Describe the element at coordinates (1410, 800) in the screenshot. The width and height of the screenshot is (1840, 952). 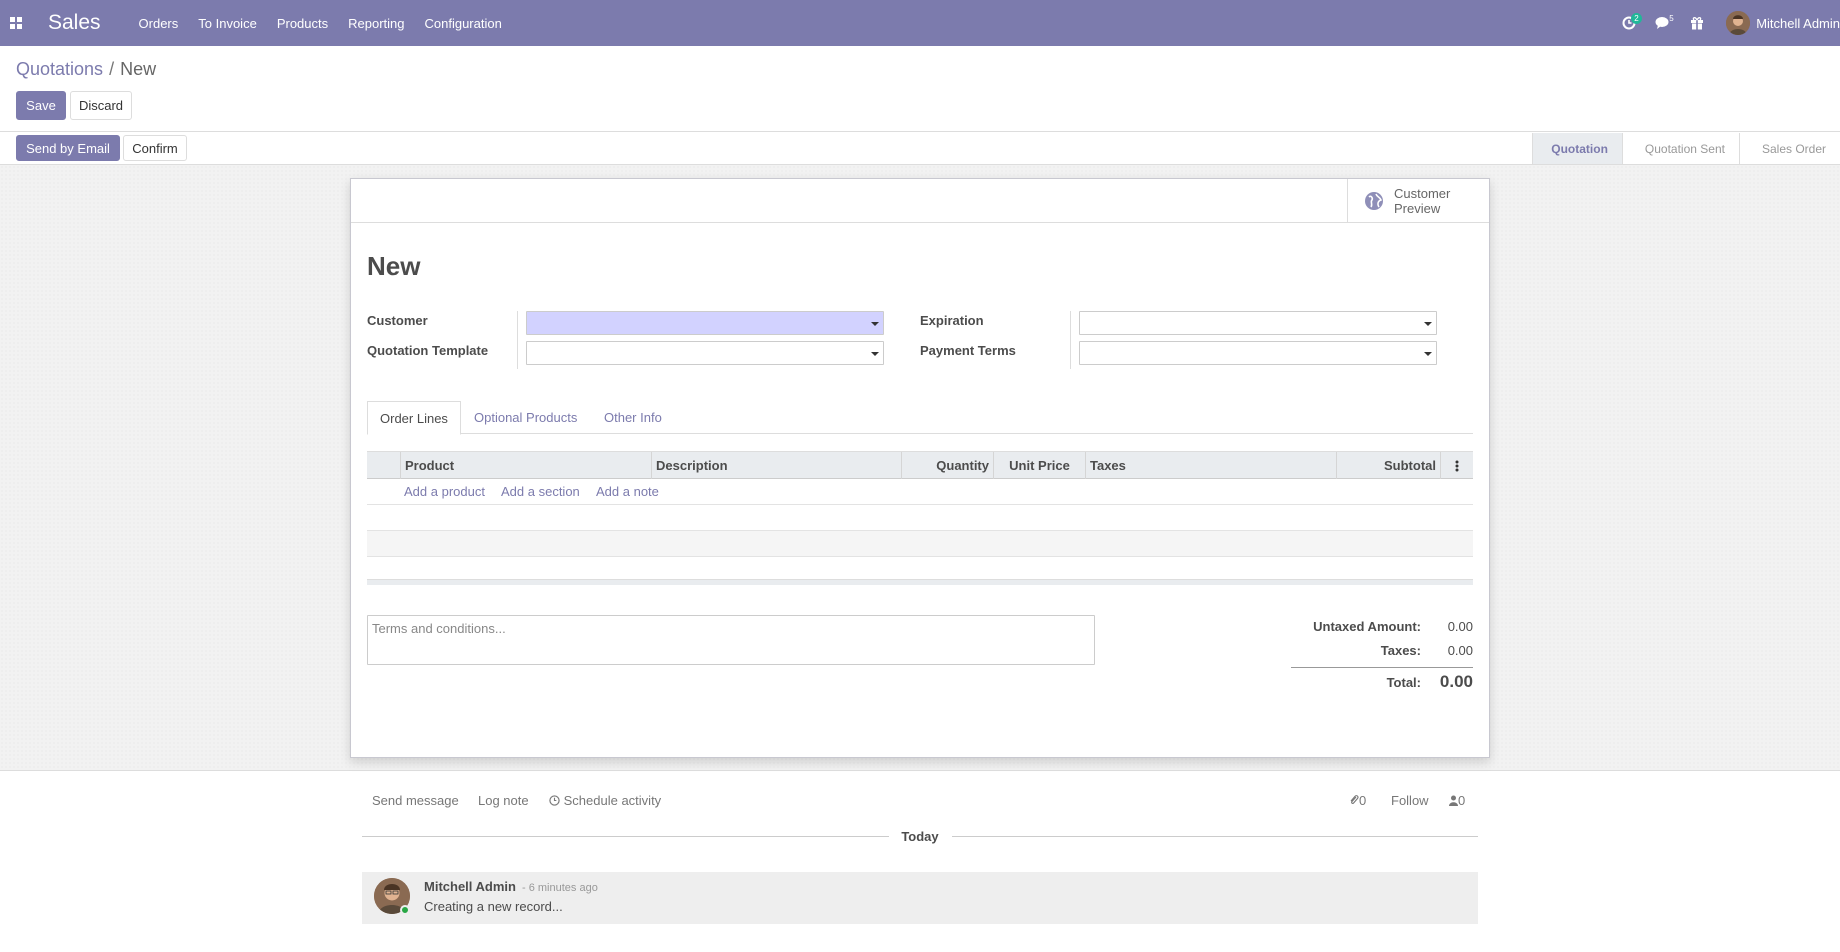
I see `follow-button: Follow` at that location.